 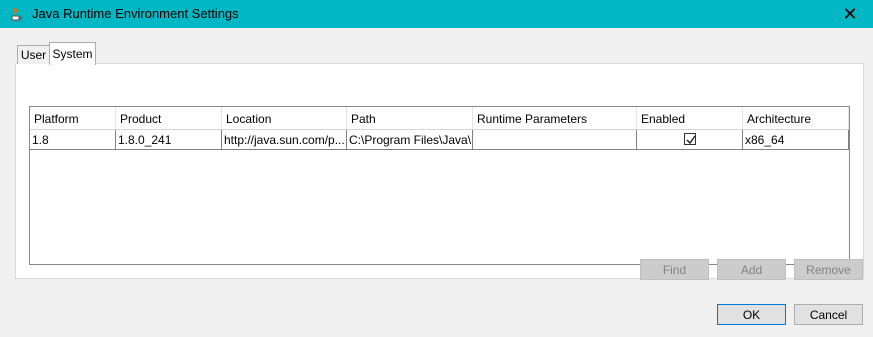 I want to click on tab-system: System, so click(x=72, y=53).